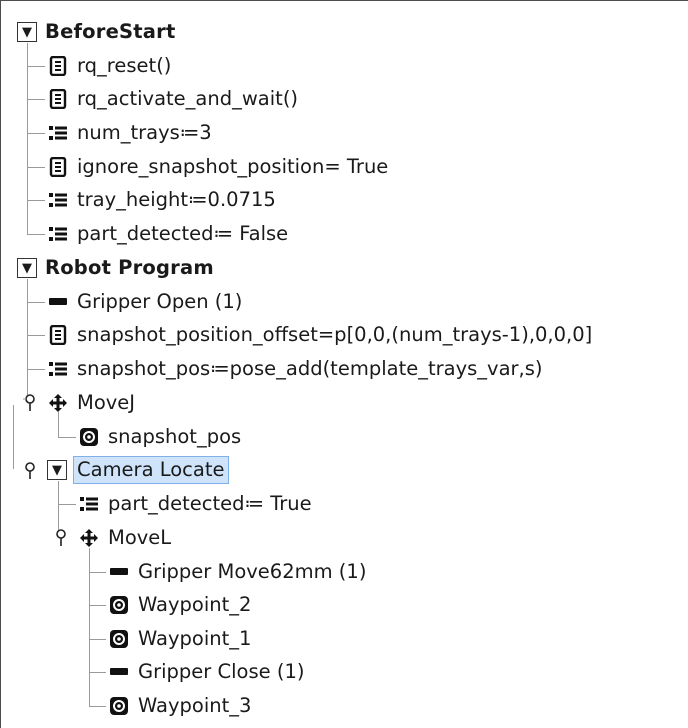 This screenshot has width=688, height=728. Describe the element at coordinates (140, 537) in the screenshot. I see `node-label: MoveL` at that location.